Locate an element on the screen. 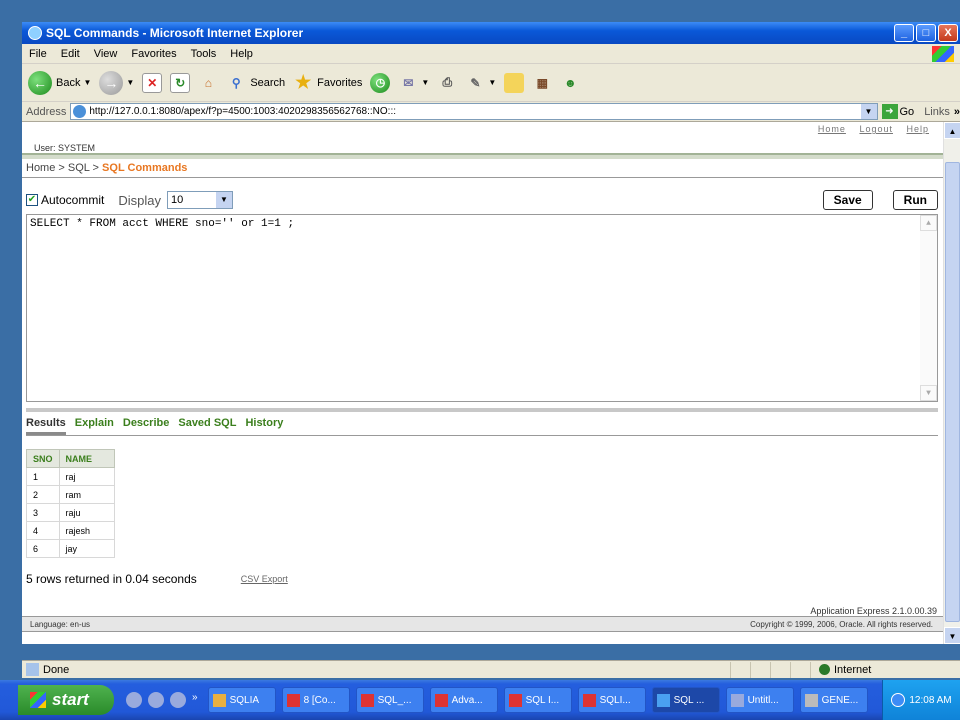  home-link: Home is located at coordinates (832, 129).